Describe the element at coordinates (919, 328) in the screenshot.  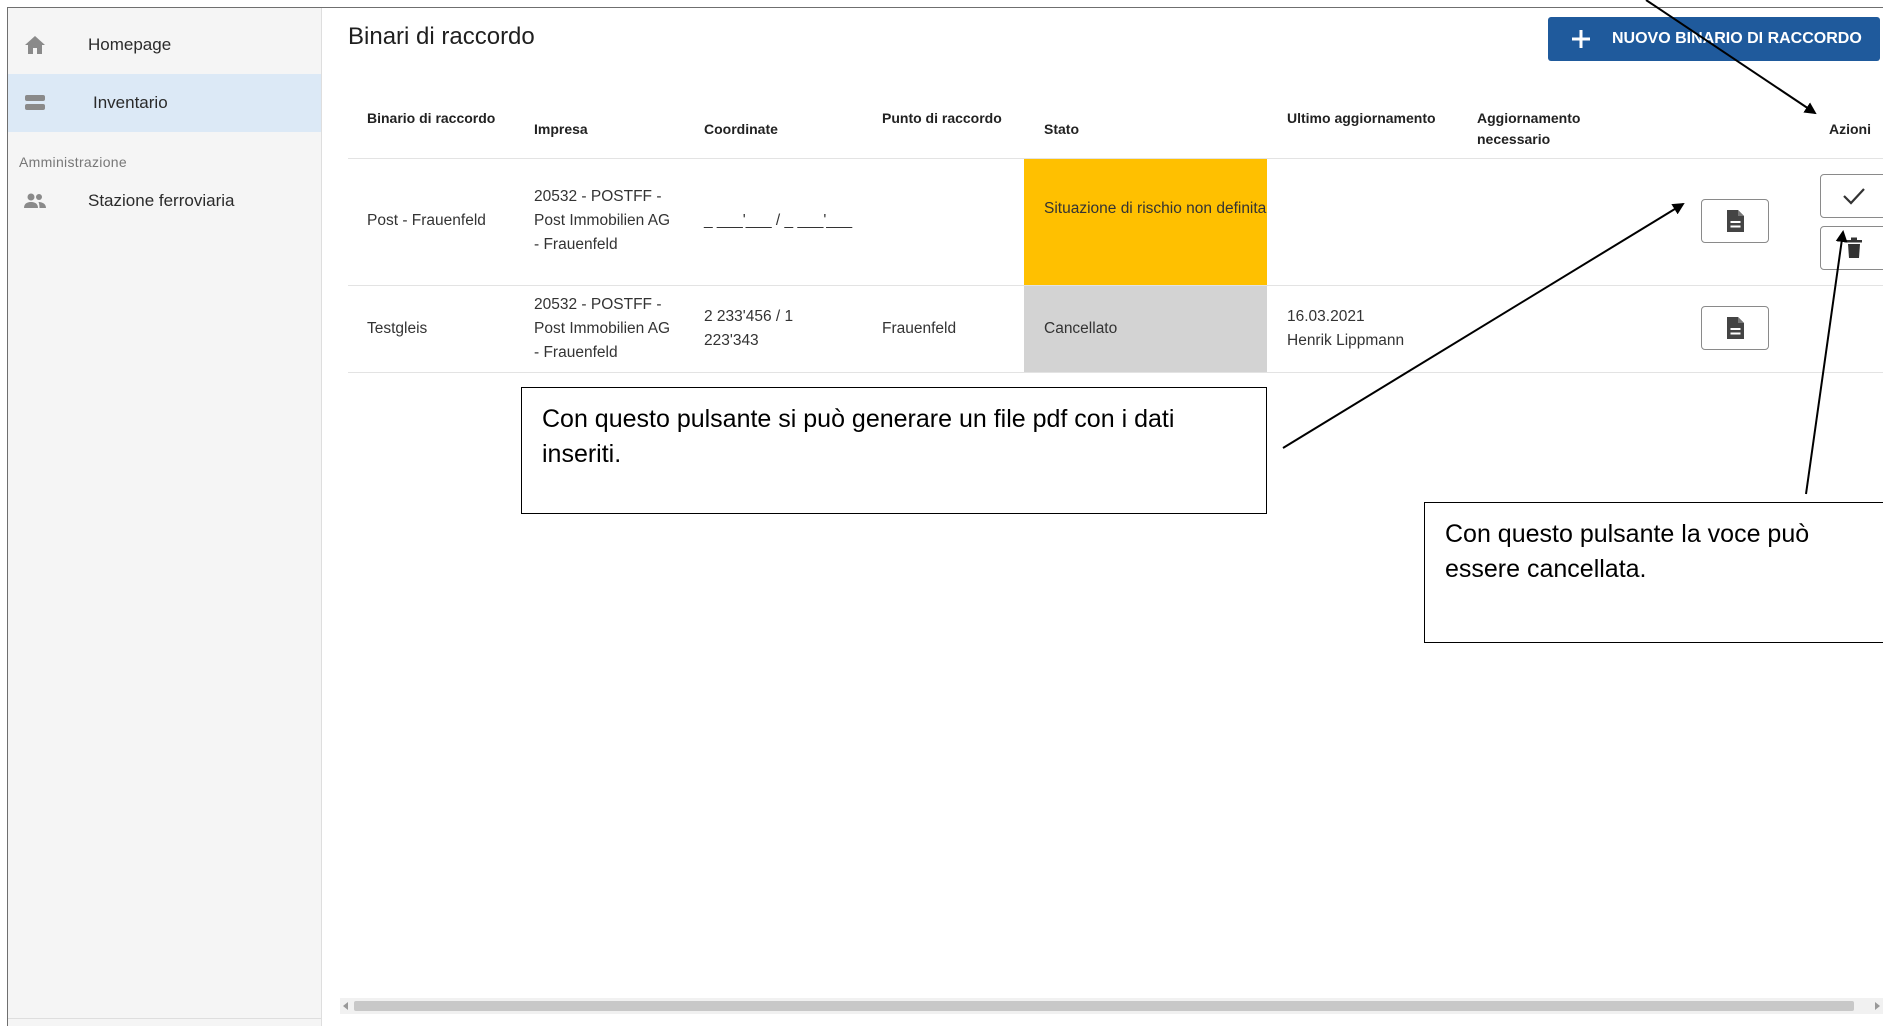
I see `cell-punto: Frauenfeld` at that location.